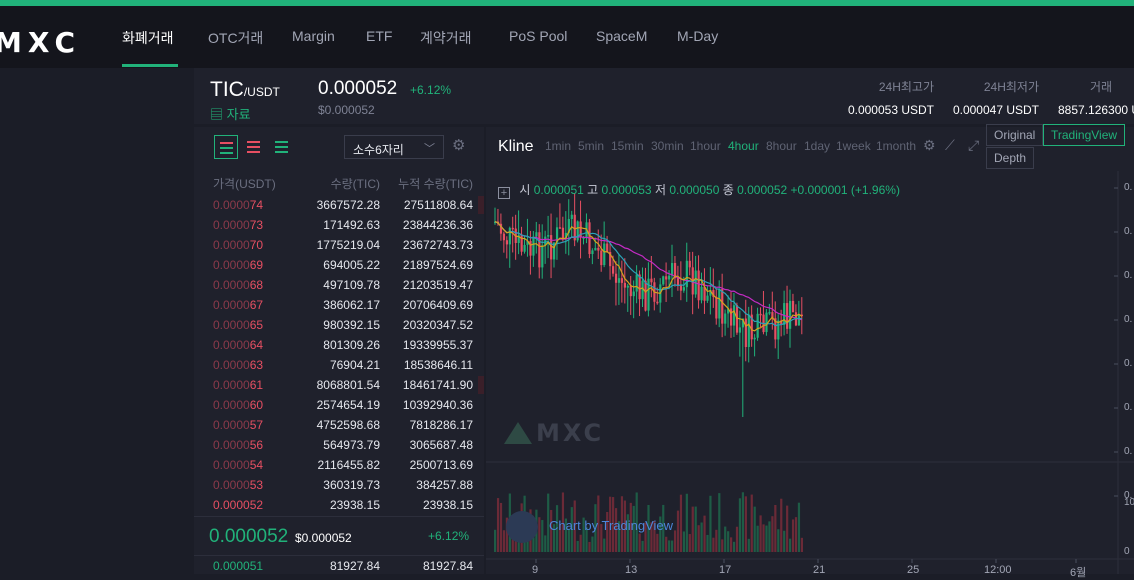 This screenshot has width=1134, height=580. Describe the element at coordinates (781, 146) in the screenshot. I see `interval-8hour: 8hour` at that location.